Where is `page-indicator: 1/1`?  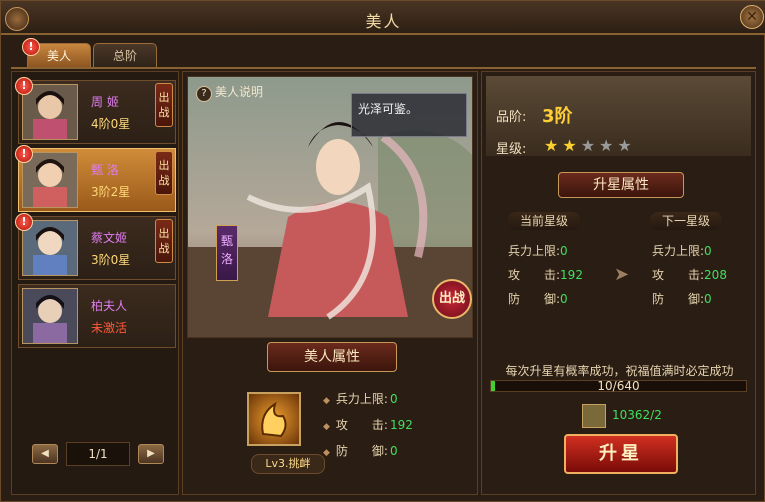
page-indicator: 1/1 is located at coordinates (98, 454).